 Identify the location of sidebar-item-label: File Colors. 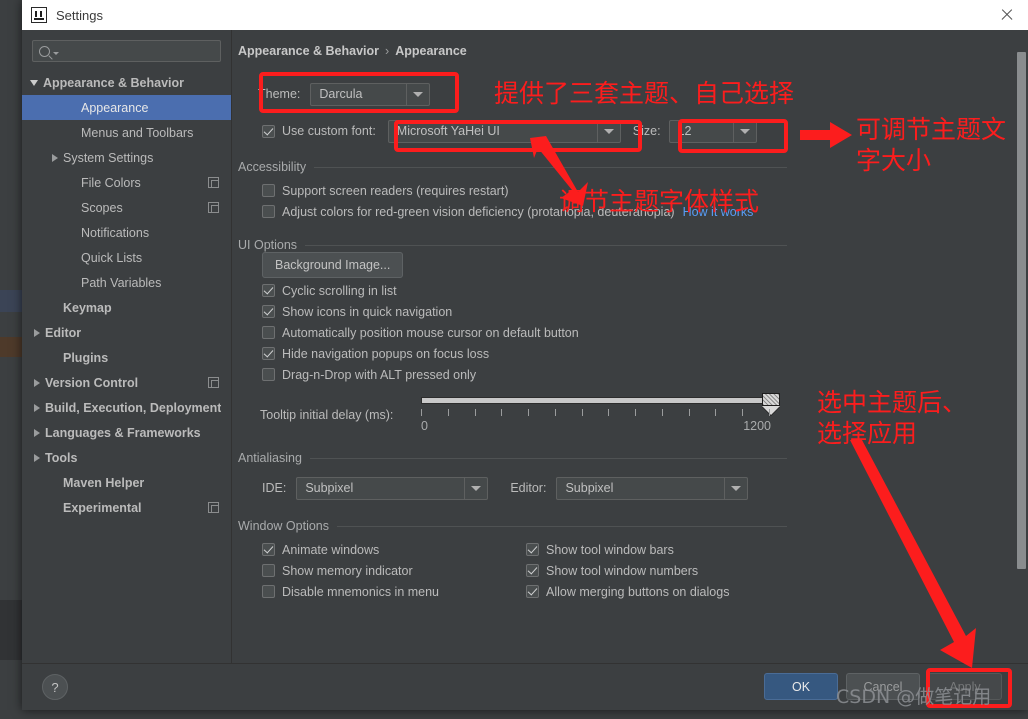
(111, 182).